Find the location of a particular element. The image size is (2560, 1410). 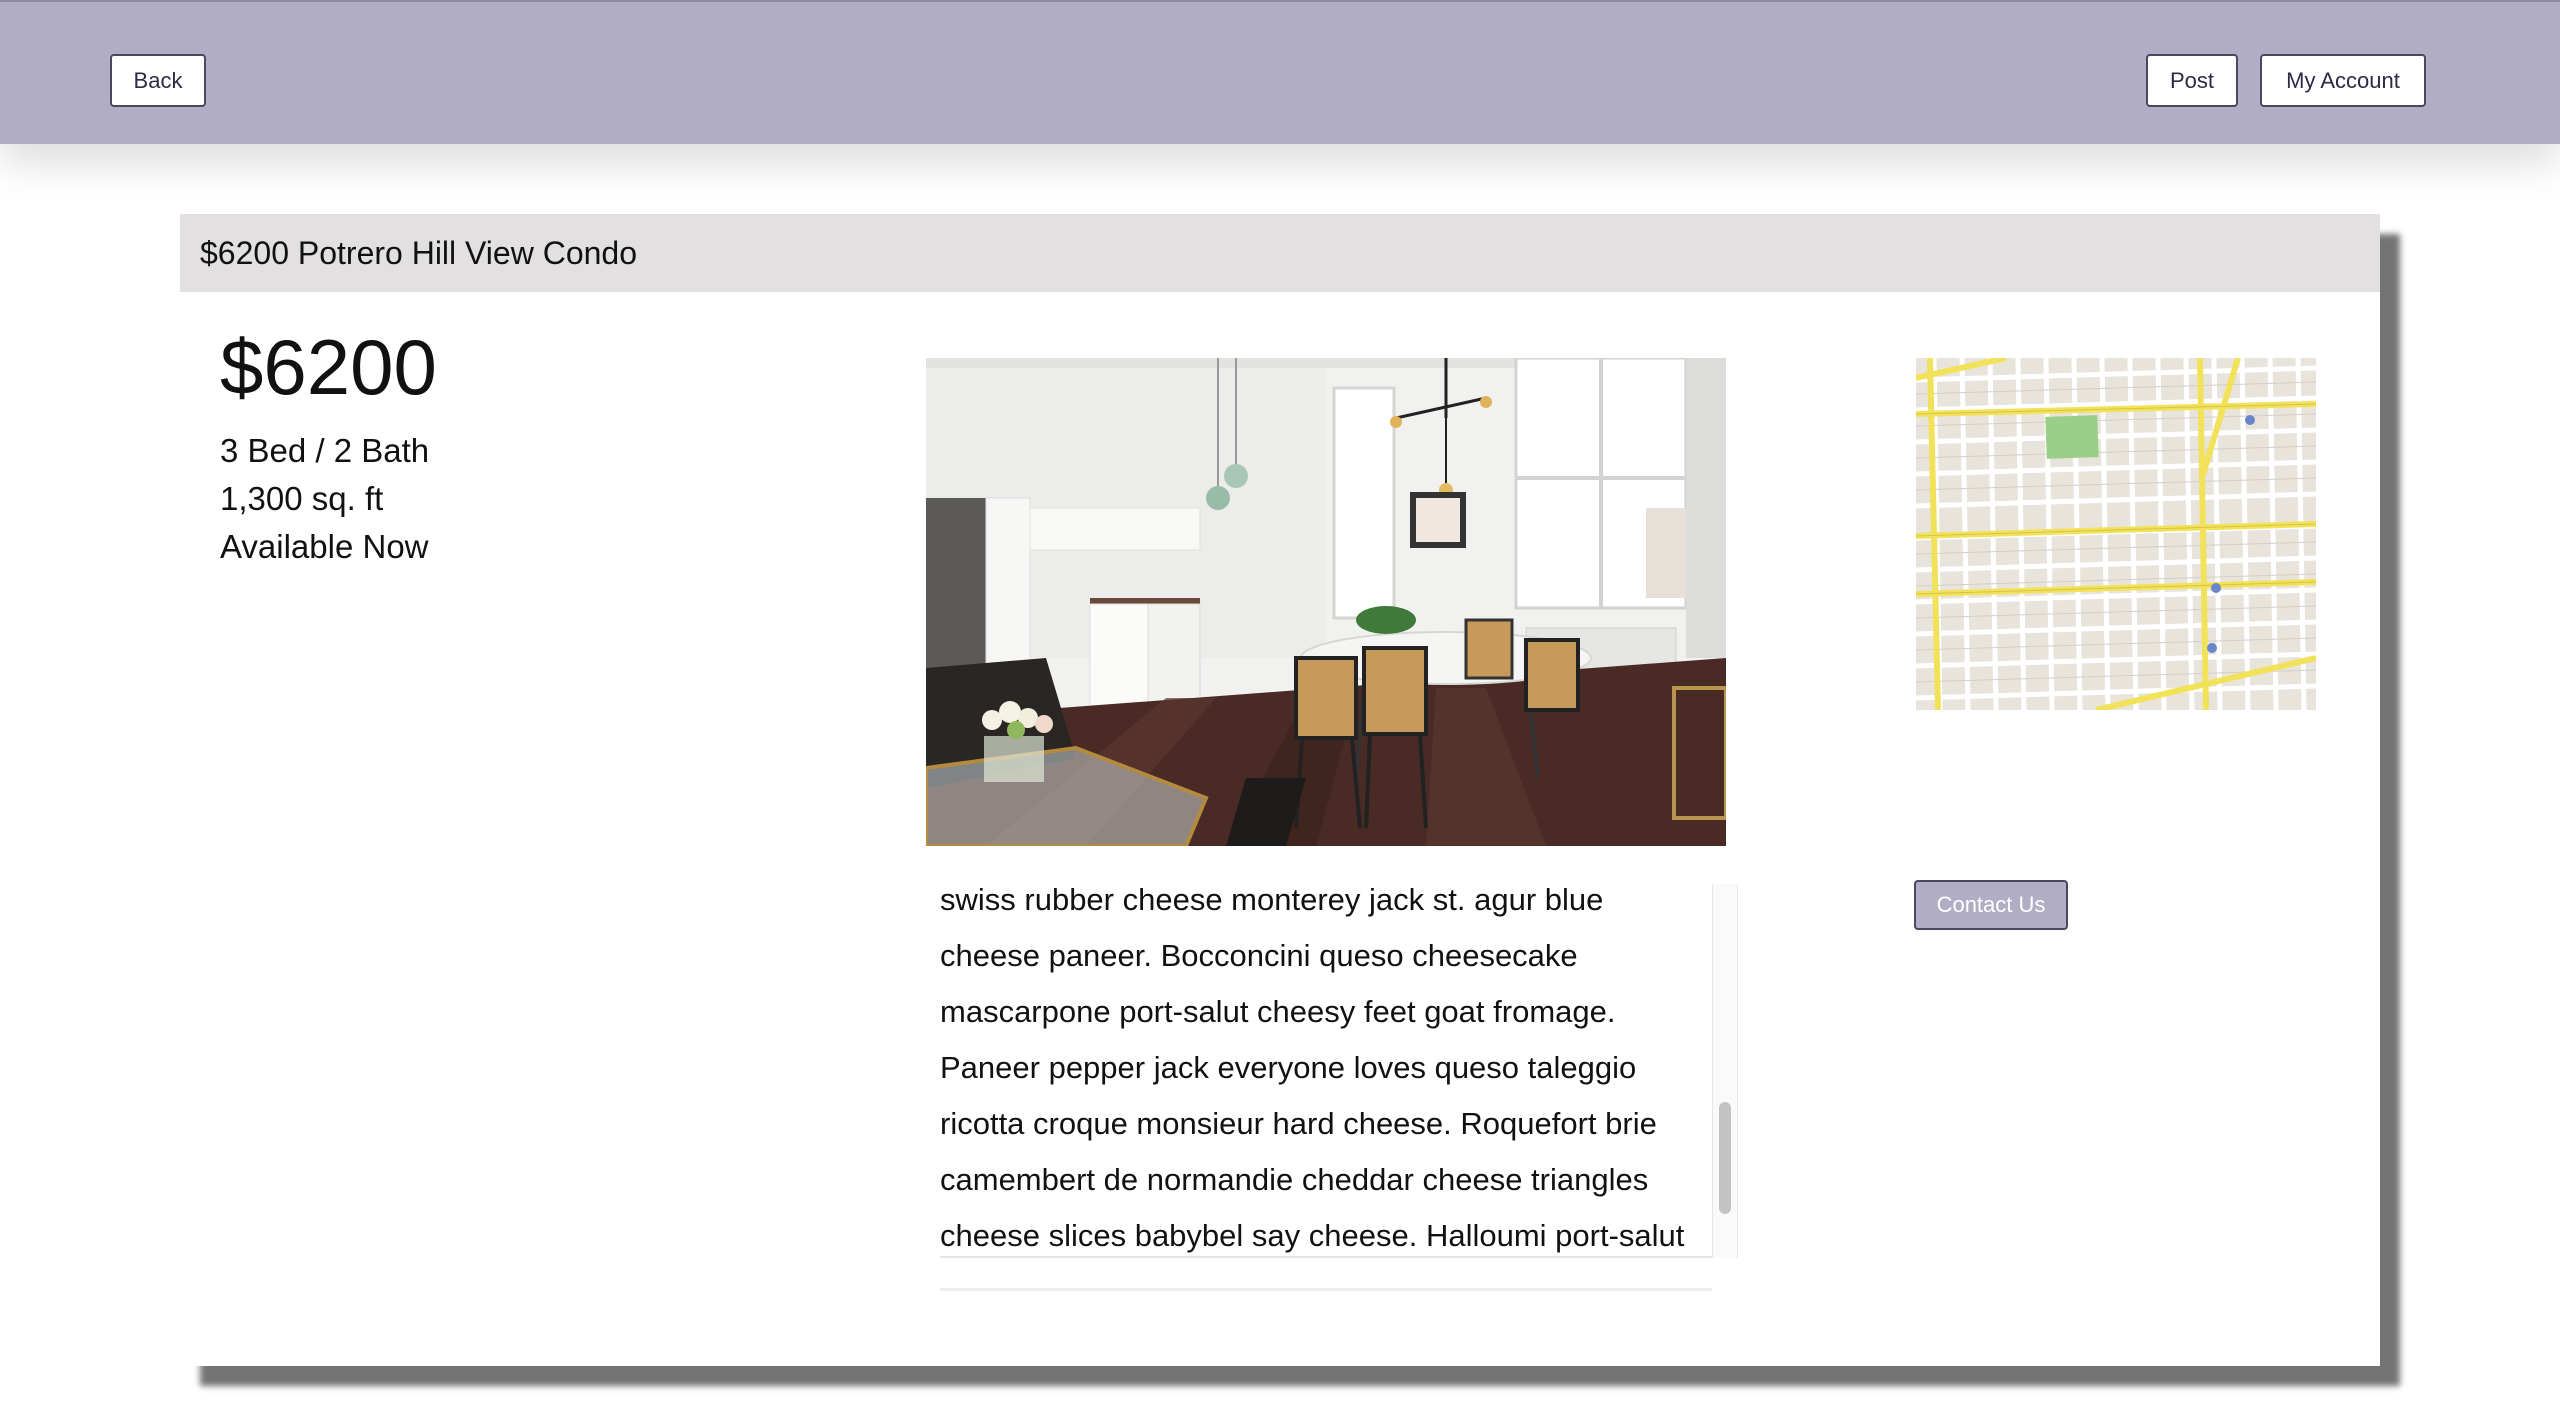

scrollbar-thumb is located at coordinates (1725, 1158).